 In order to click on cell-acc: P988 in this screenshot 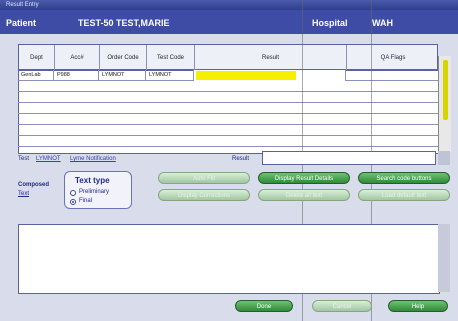, I will do `click(76, 75)`.